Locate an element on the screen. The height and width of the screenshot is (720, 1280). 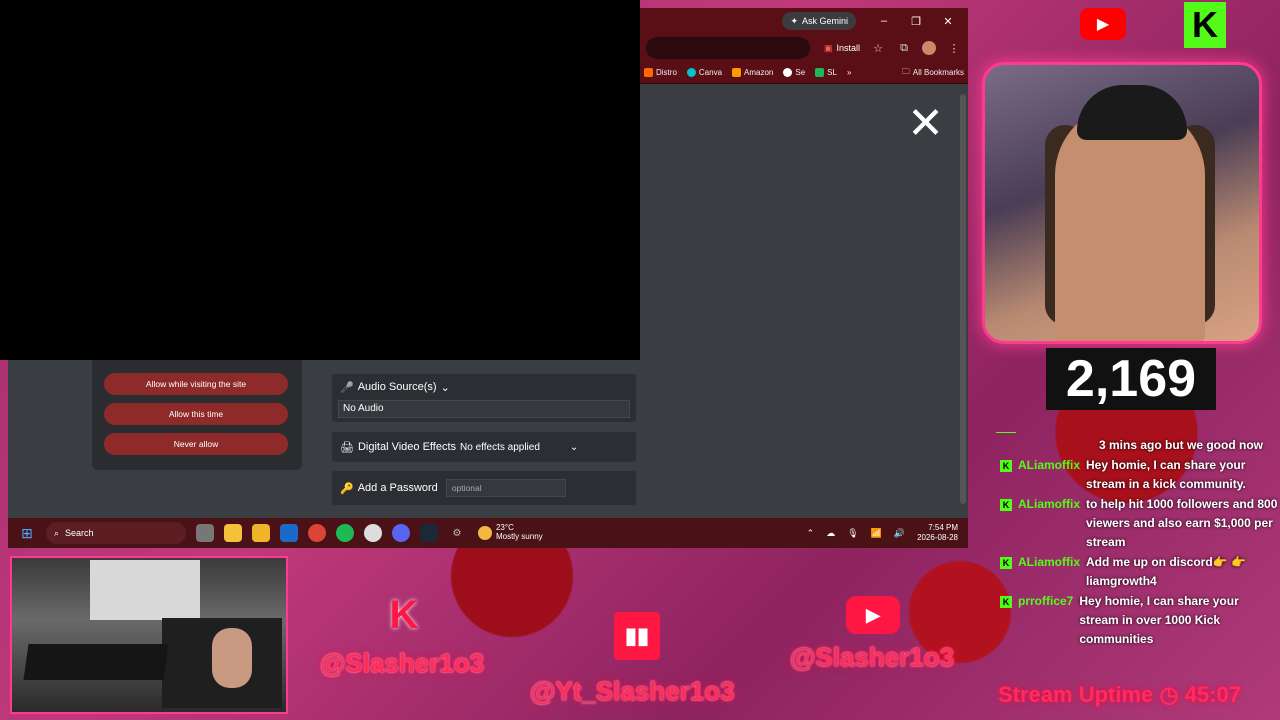
audio-source-panel: 🎤 Audio Source(s) ⌄ No Audio is located at coordinates (484, 398).